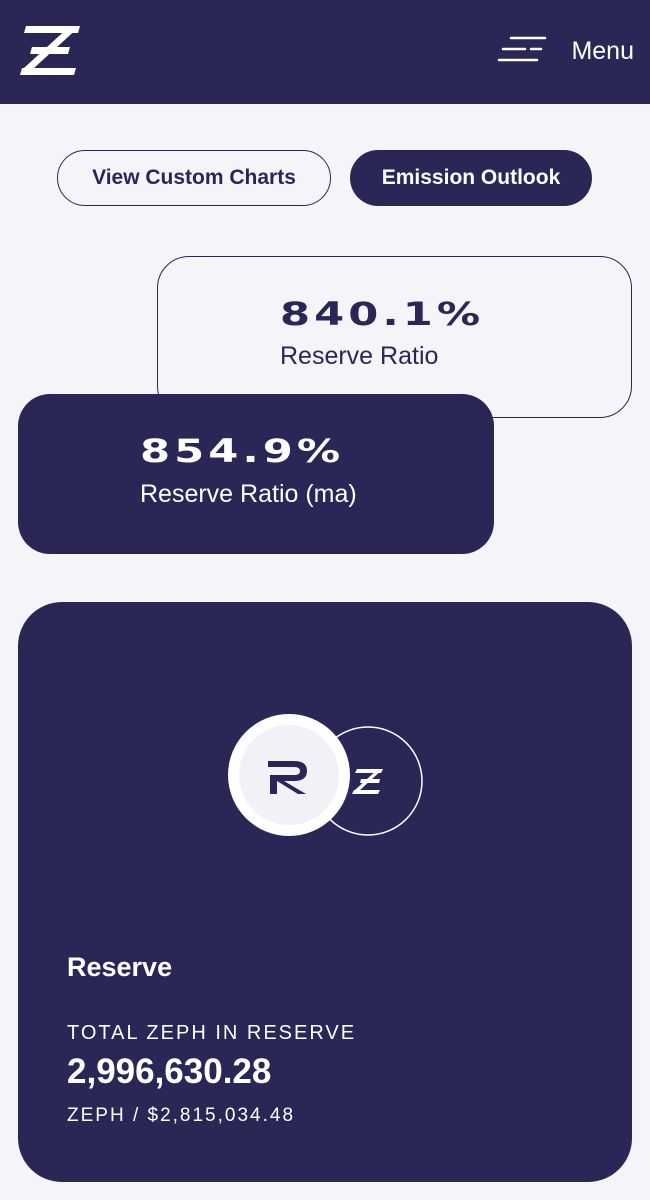 Image resolution: width=650 pixels, height=1200 pixels. What do you see at coordinates (565, 51) in the screenshot?
I see `menu-button: Menu` at bounding box center [565, 51].